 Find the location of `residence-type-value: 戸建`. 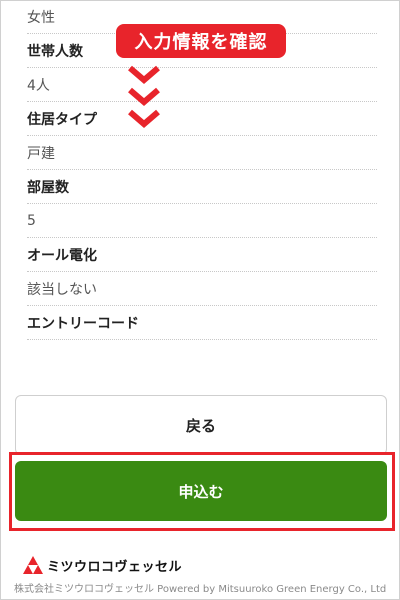

residence-type-value: 戸建 is located at coordinates (202, 153).